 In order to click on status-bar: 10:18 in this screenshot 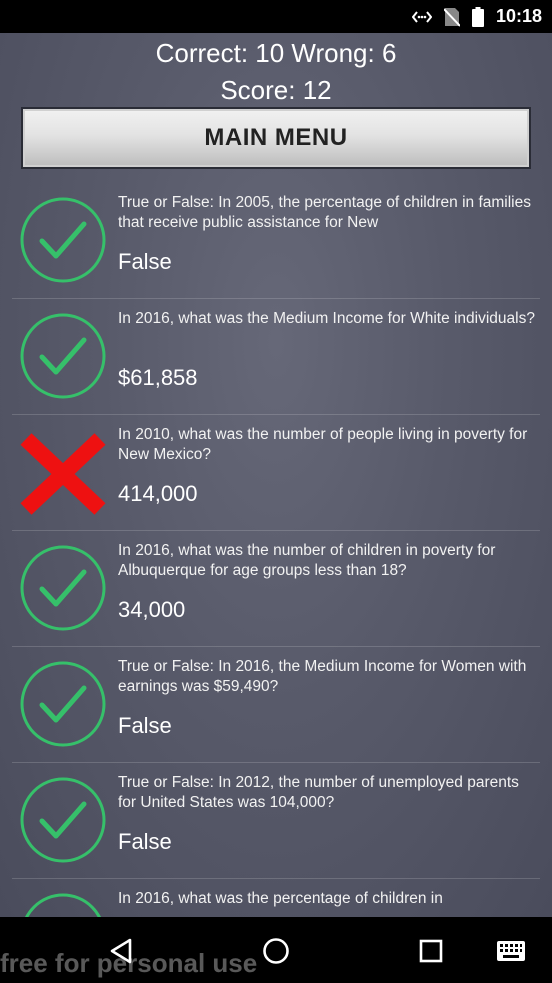, I will do `click(276, 16)`.